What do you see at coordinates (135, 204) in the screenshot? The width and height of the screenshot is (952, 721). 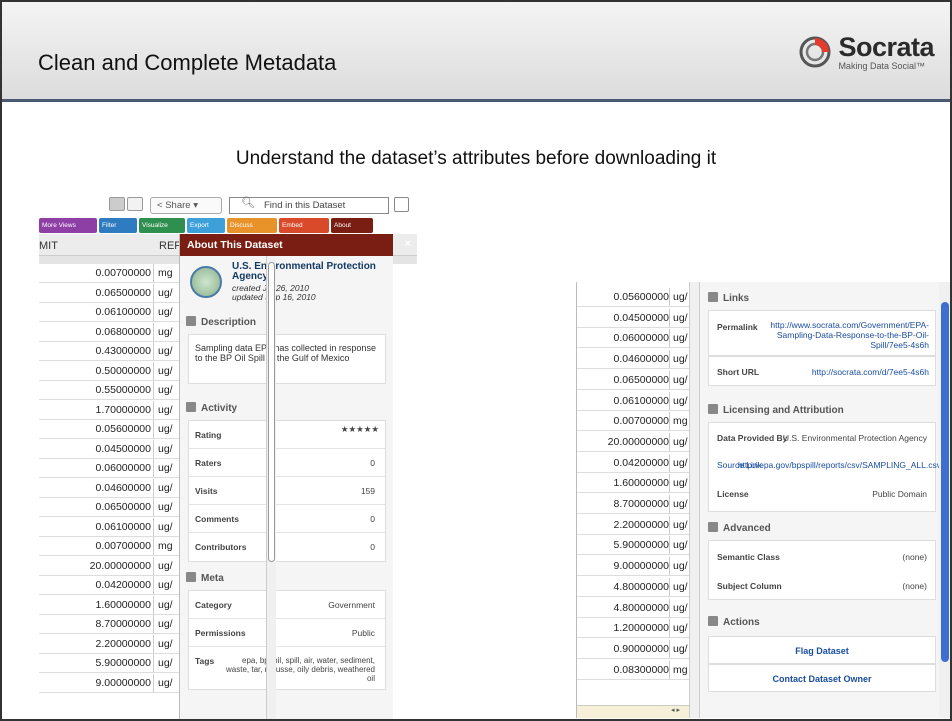 I see `page-view-icon` at bounding box center [135, 204].